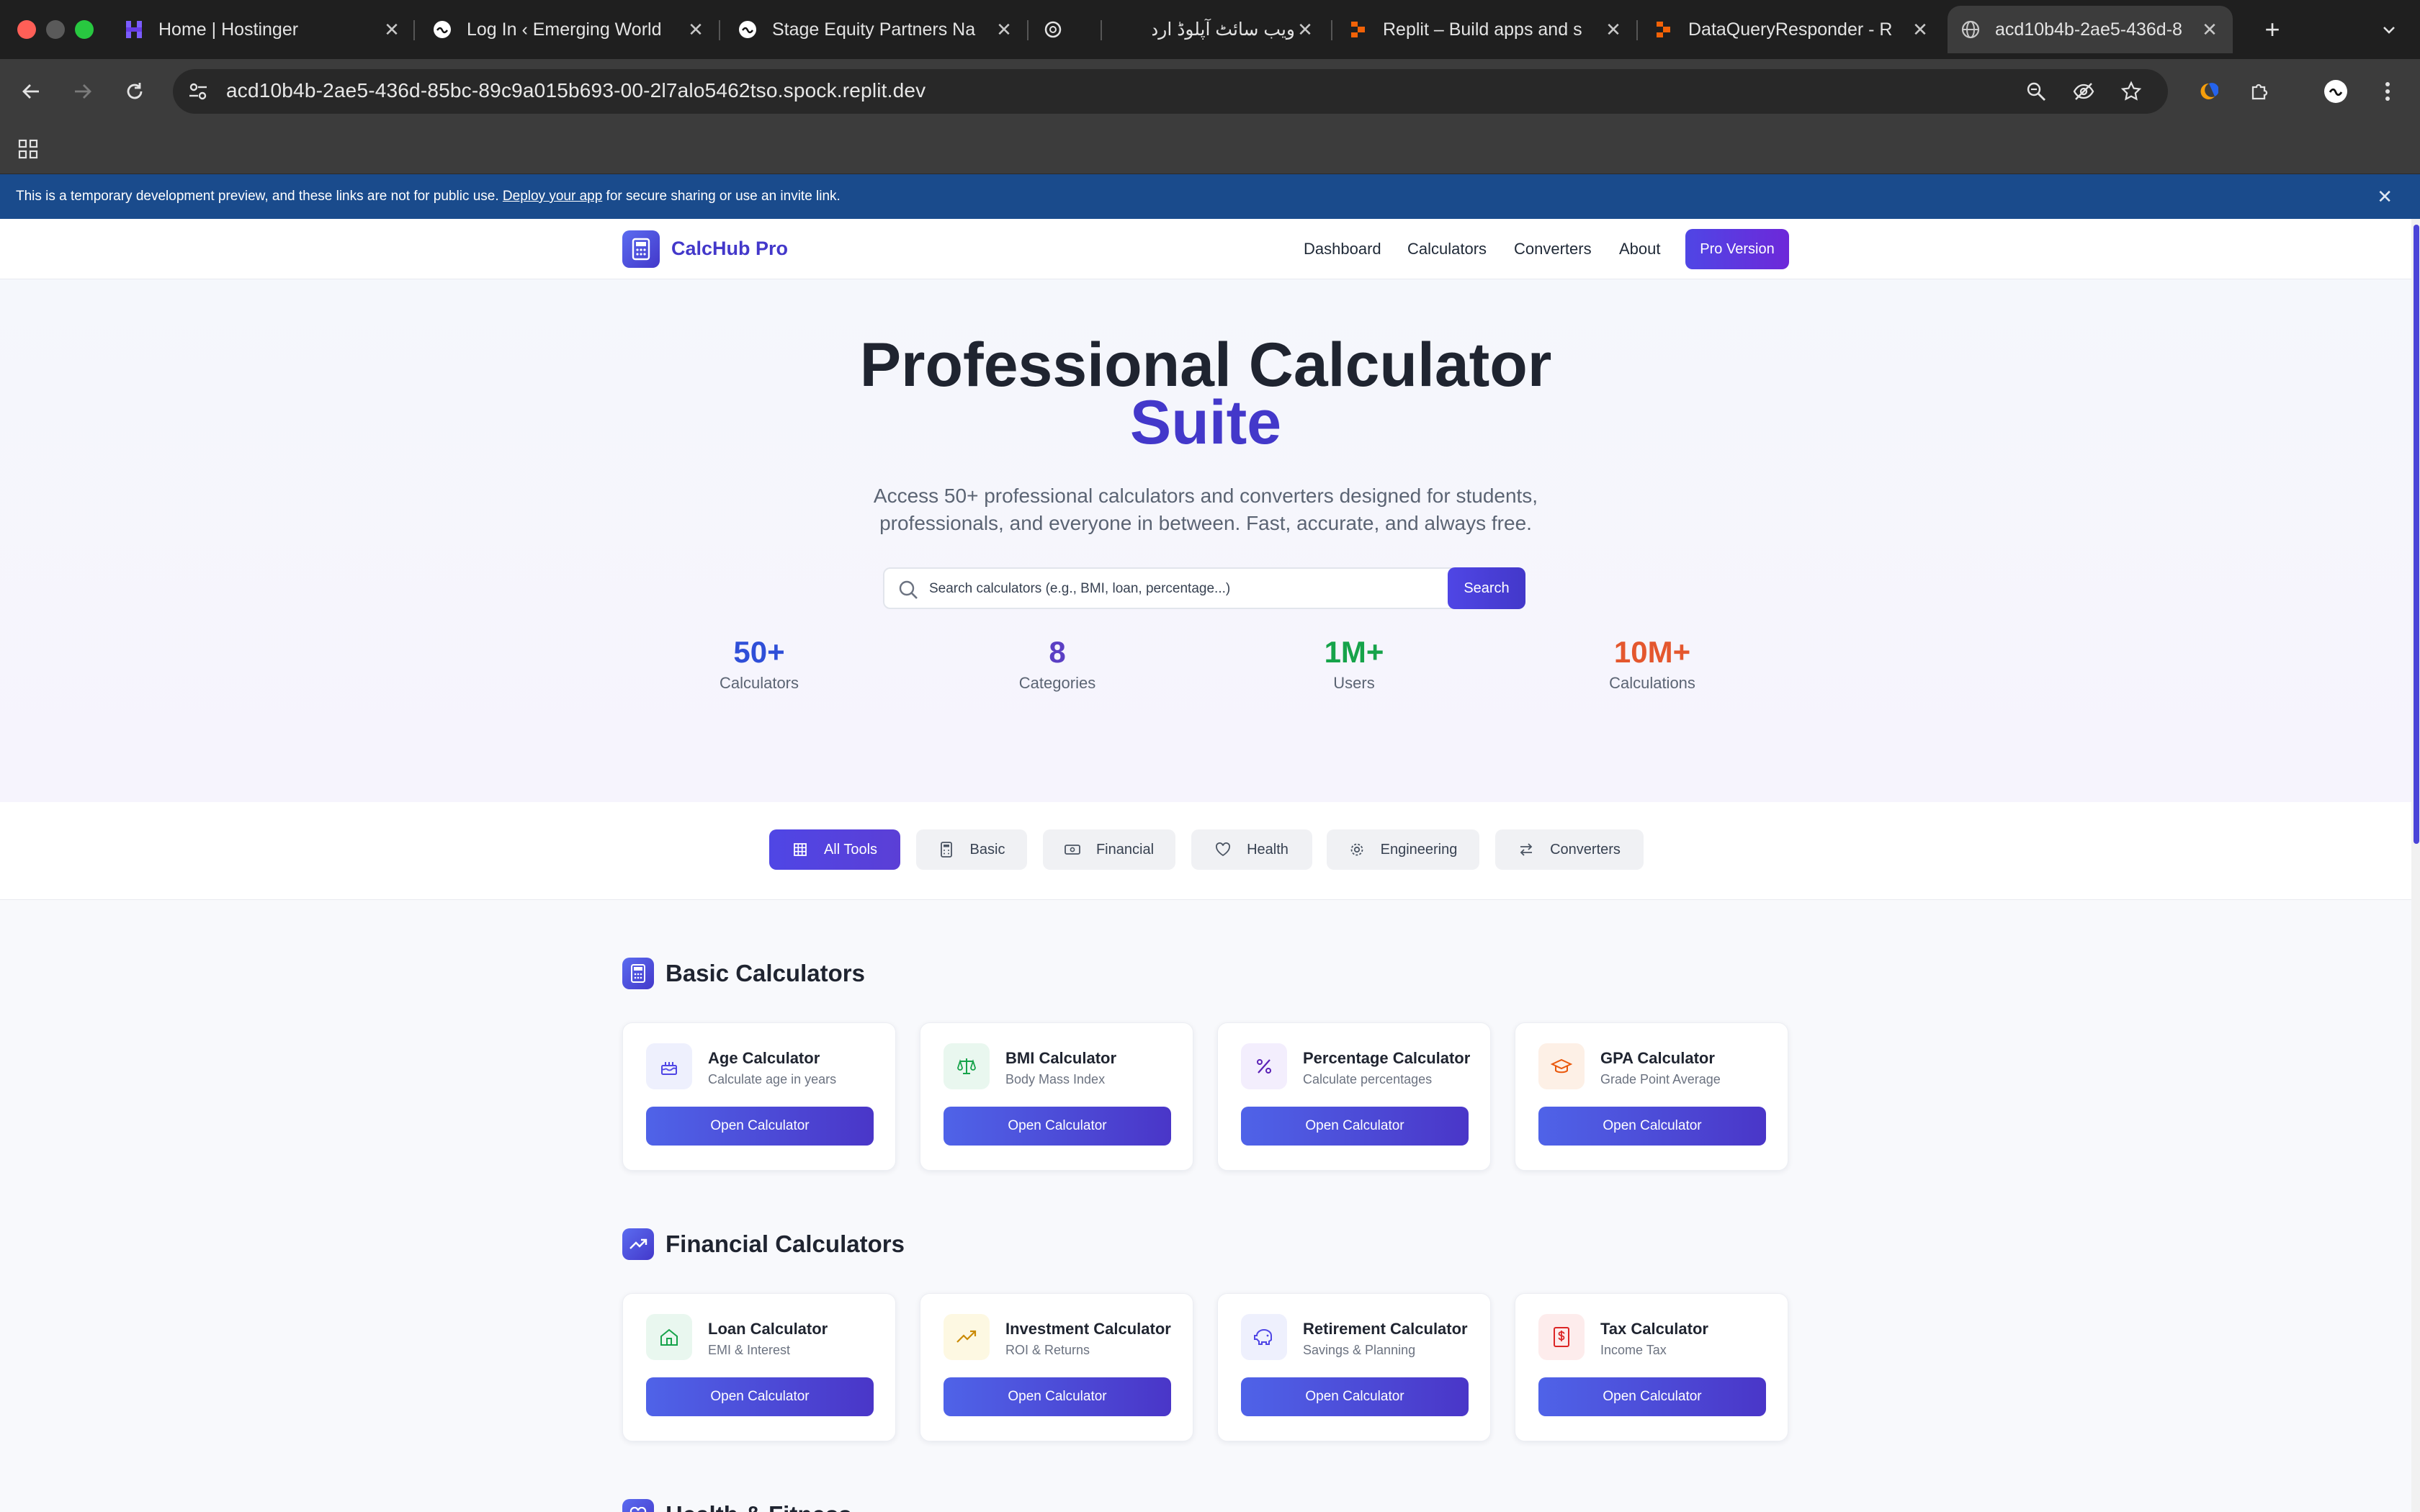 The width and height of the screenshot is (2420, 1512). What do you see at coordinates (1486, 29) in the screenshot?
I see `browser-tab: Replit – Build apps and s ✕` at bounding box center [1486, 29].